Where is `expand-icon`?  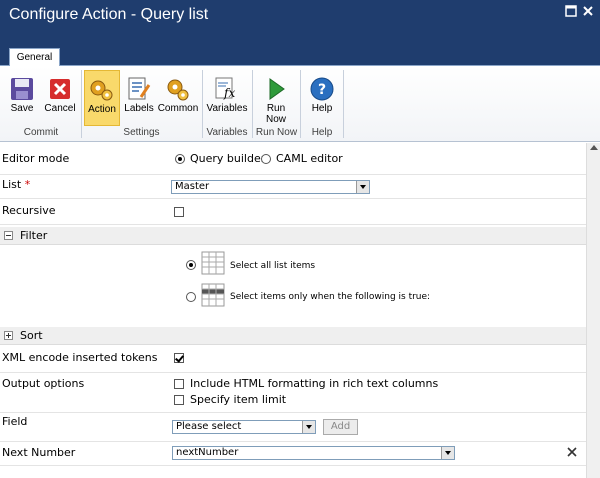 expand-icon is located at coordinates (8, 335).